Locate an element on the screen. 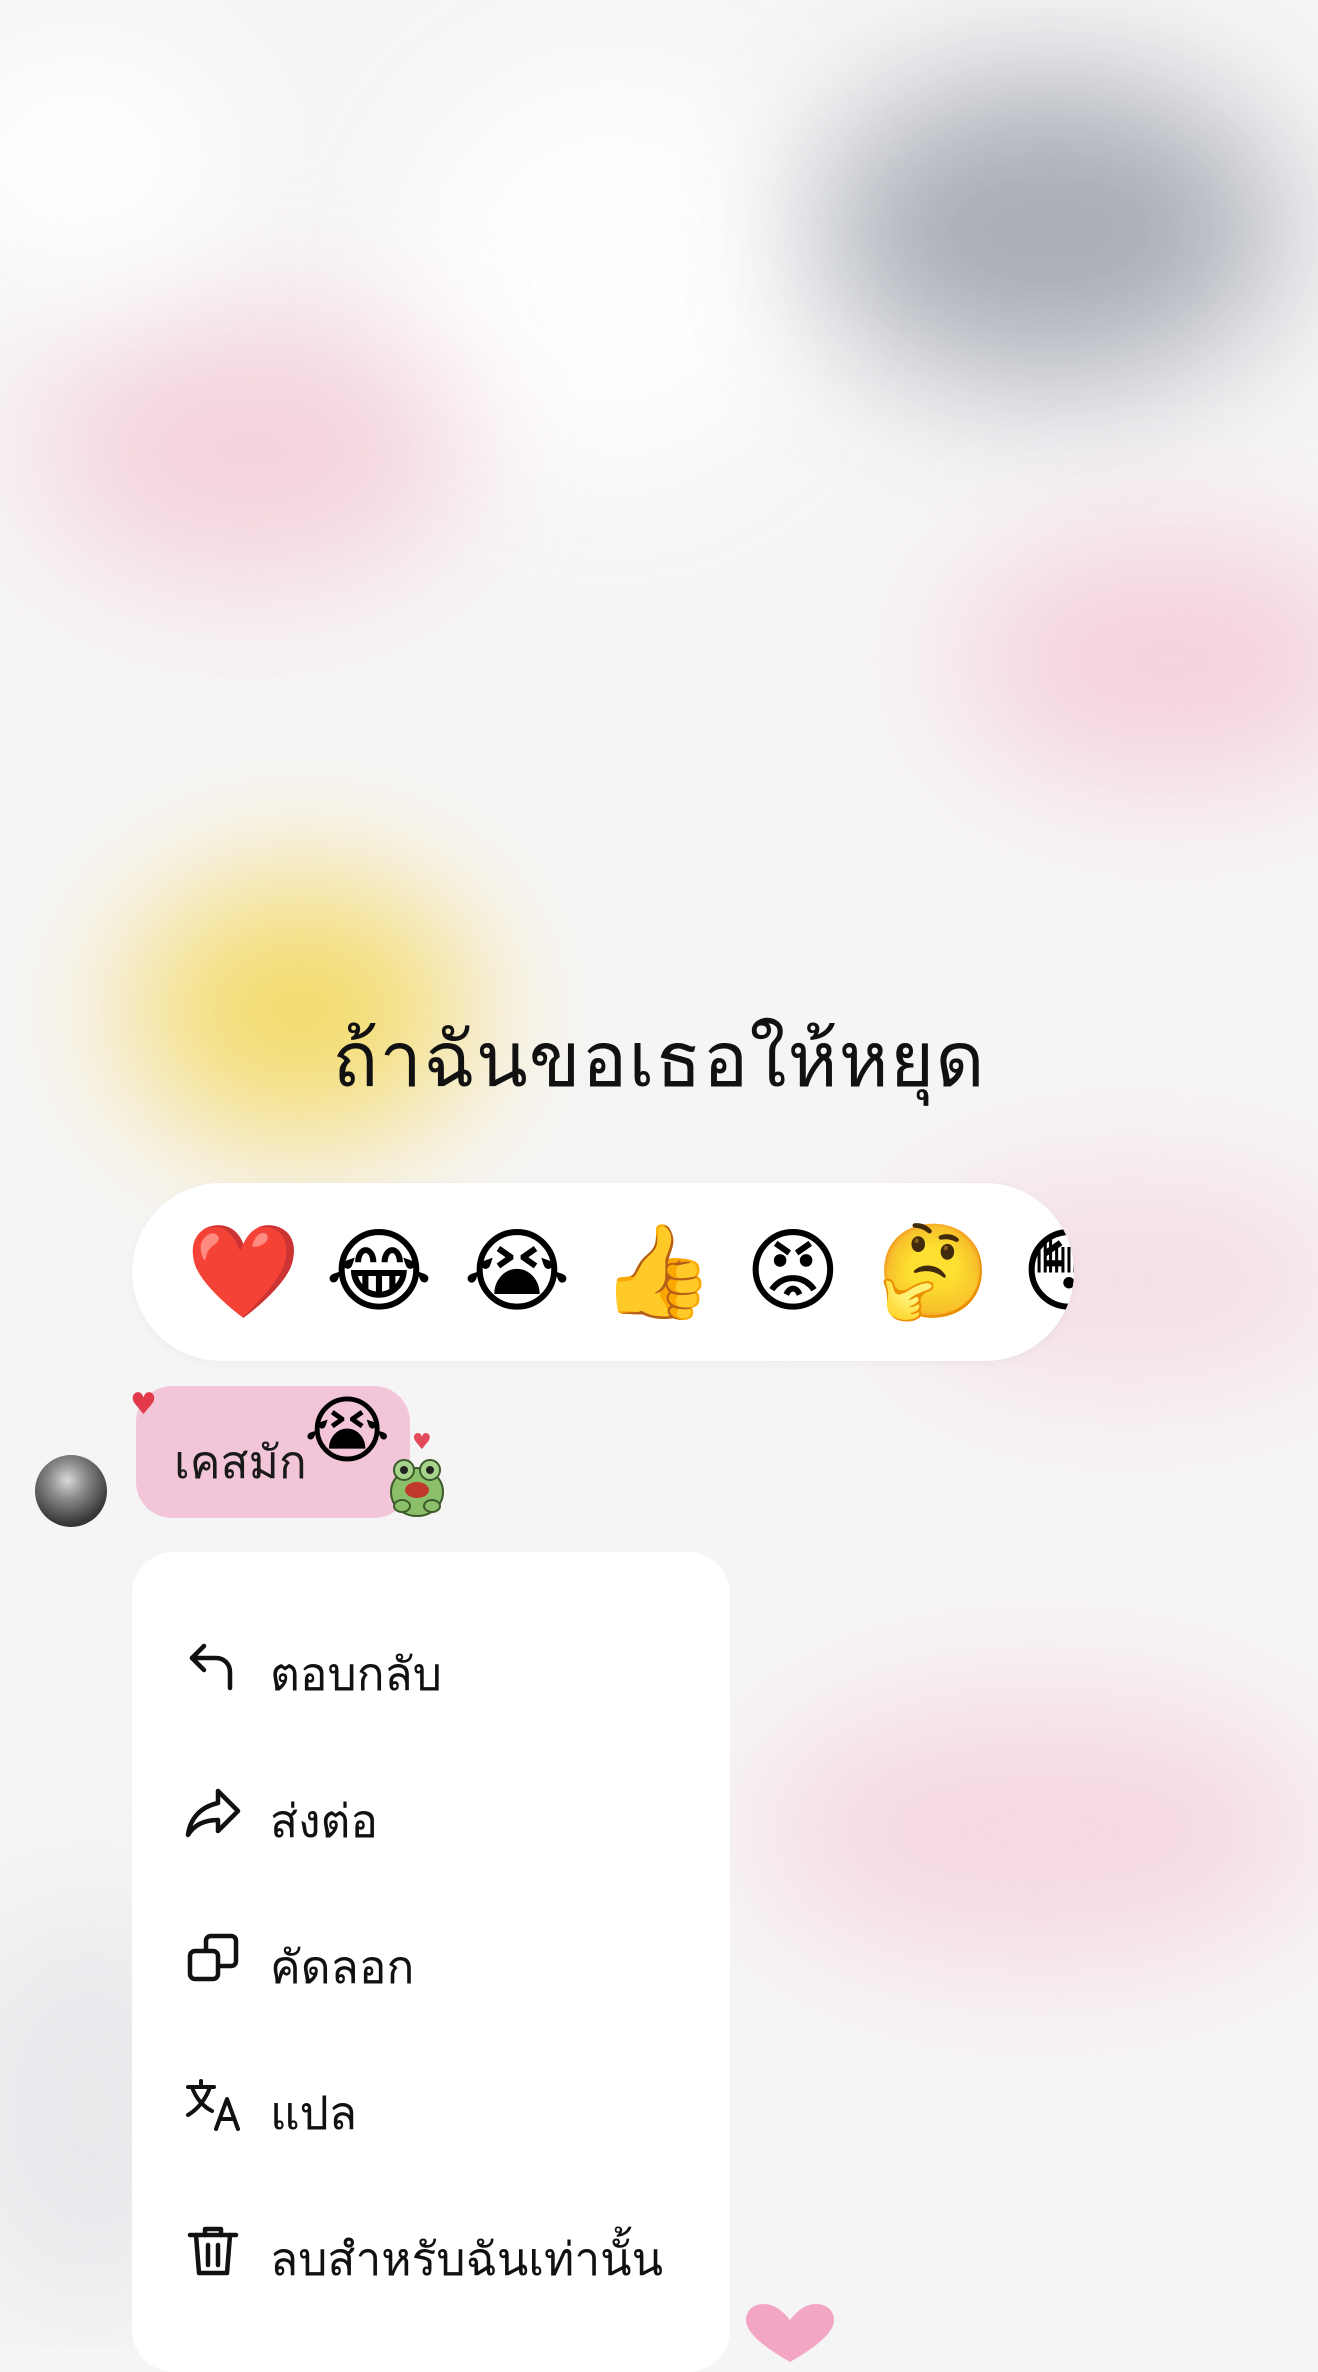  message-emoji: 😭 is located at coordinates (347, 1431).